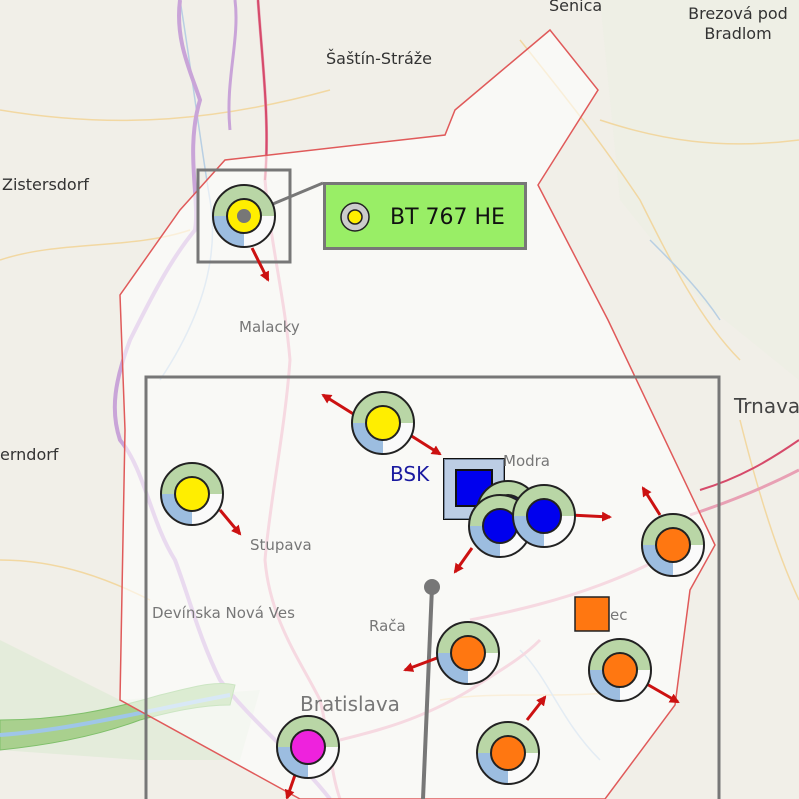  What do you see at coordinates (223, 613) in the screenshot?
I see `place-devinska: Devínska Nová Ves` at bounding box center [223, 613].